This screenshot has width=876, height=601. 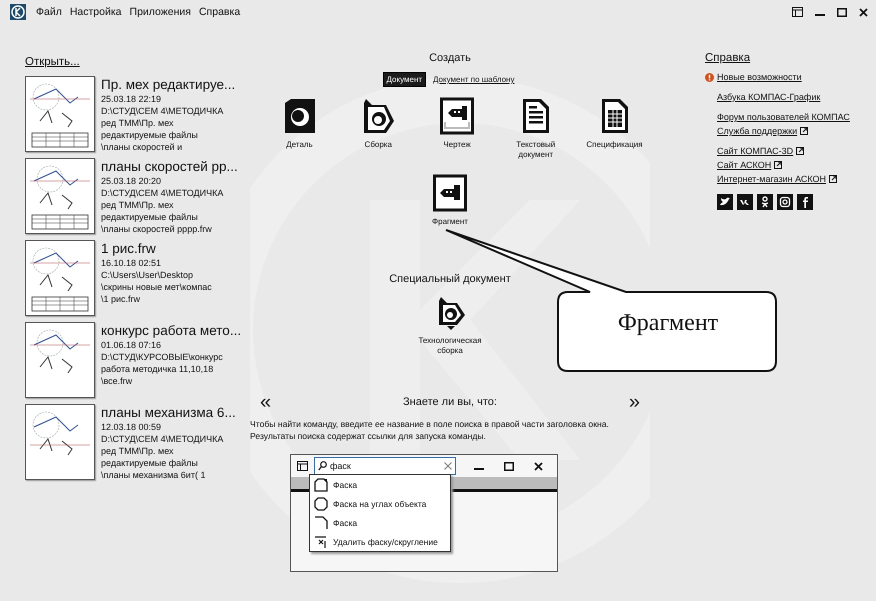 I want to click on minimize-icon, so click(x=479, y=469).